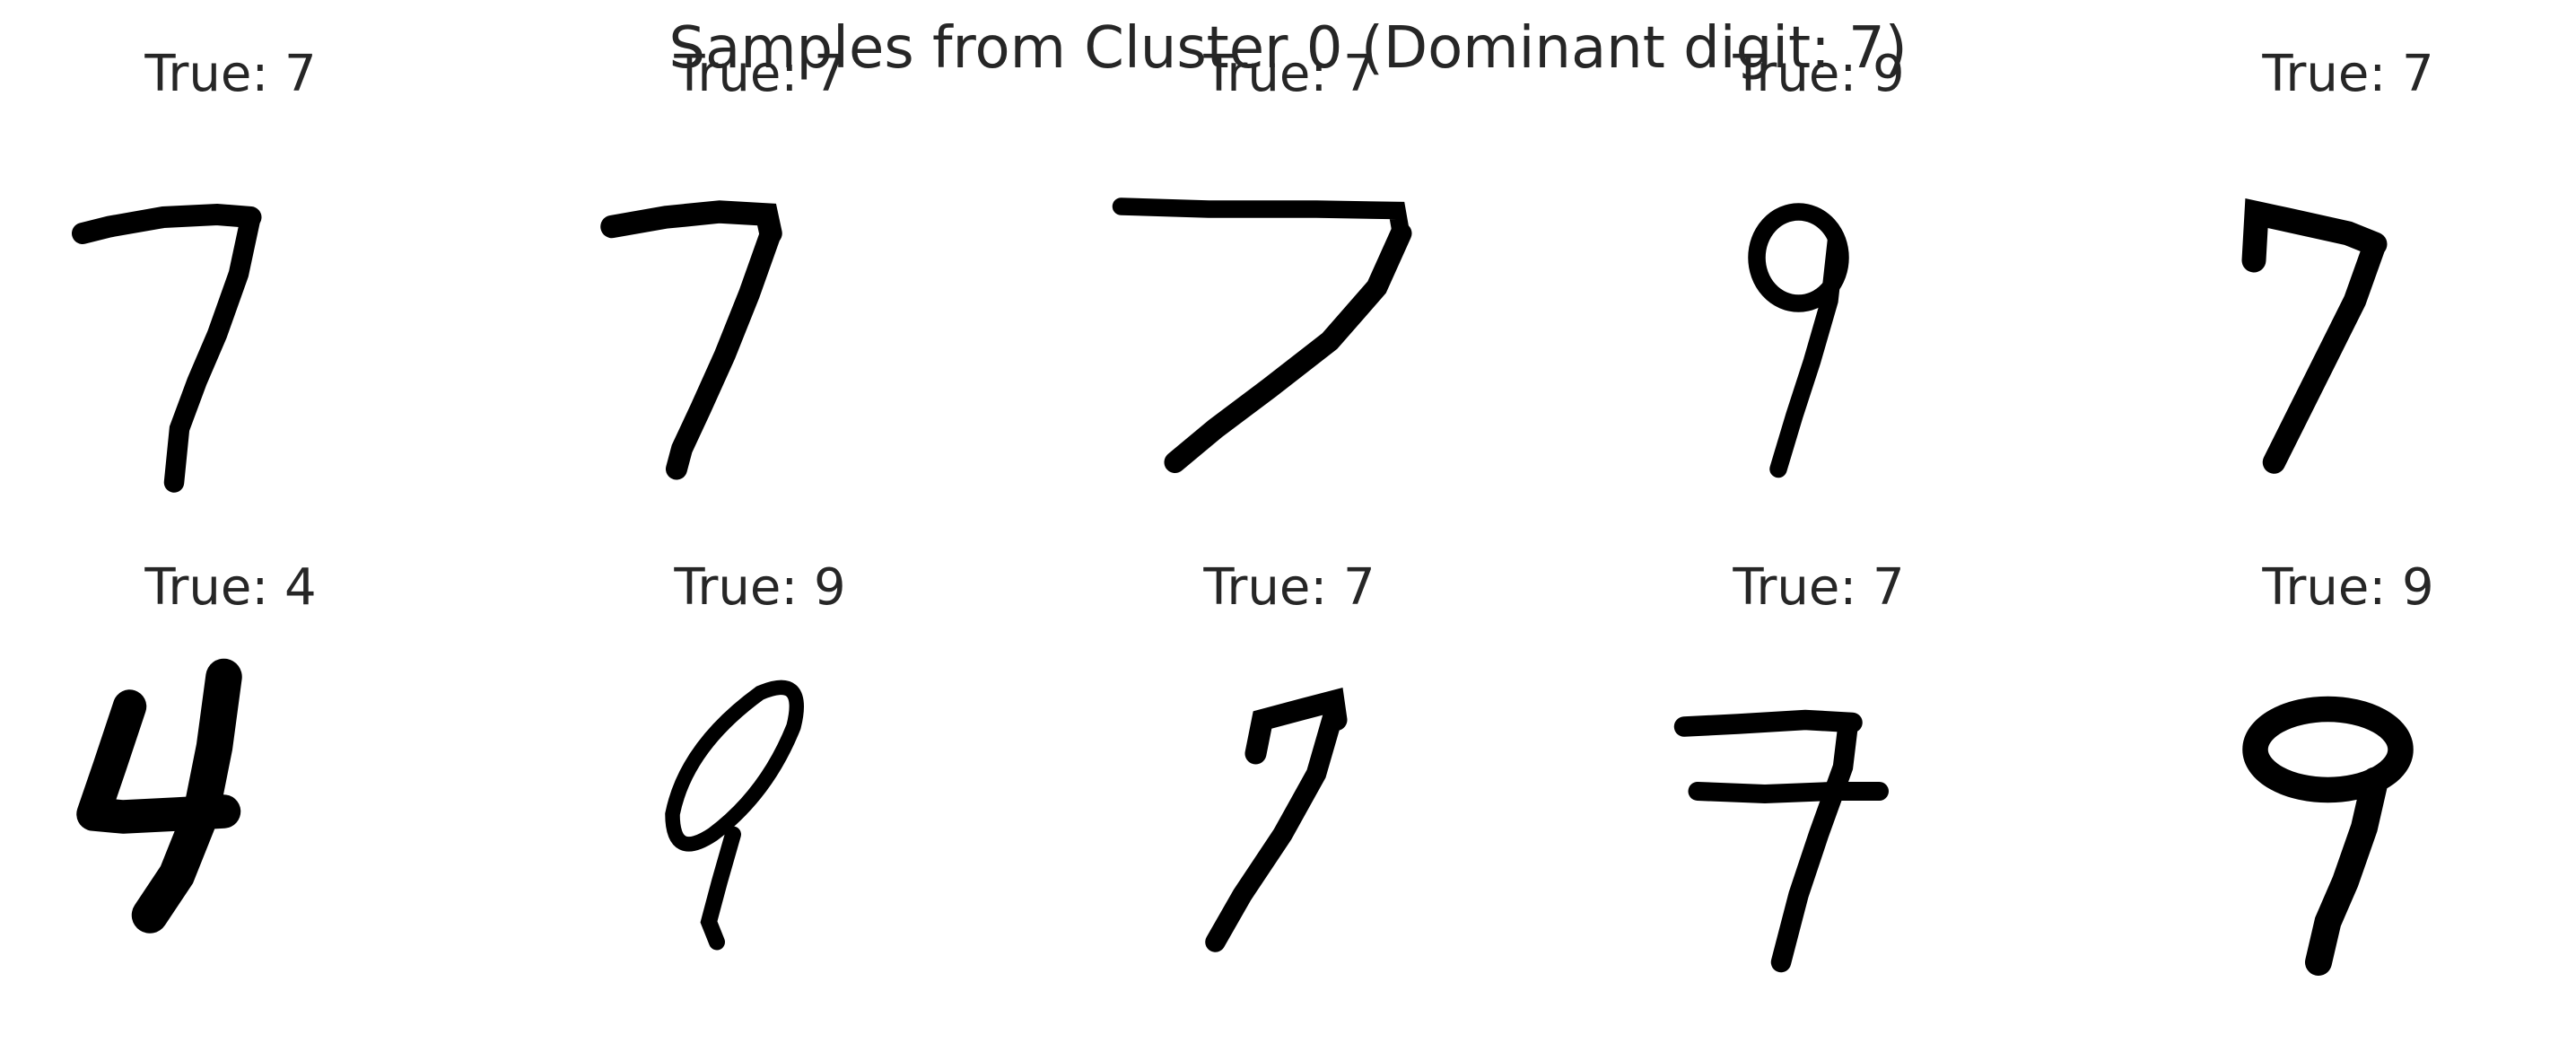 Image resolution: width=2576 pixels, height=1061 pixels. What do you see at coordinates (159, 796) in the screenshot?
I see `digit-4-glyph` at bounding box center [159, 796].